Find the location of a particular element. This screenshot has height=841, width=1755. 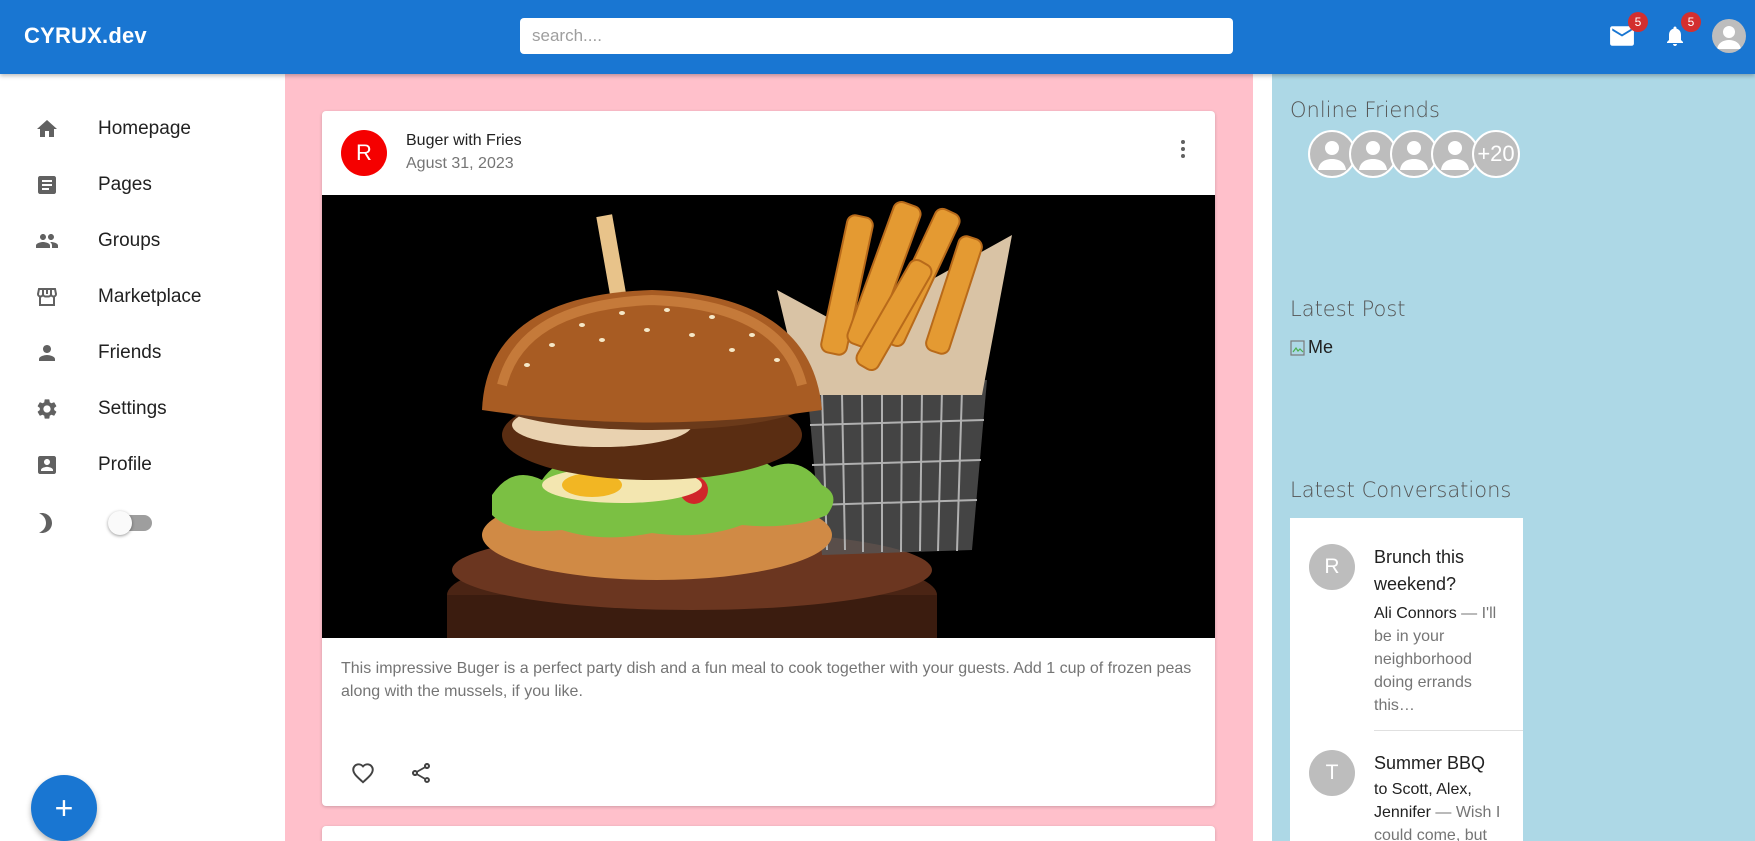

settings-icon is located at coordinates (47, 409).